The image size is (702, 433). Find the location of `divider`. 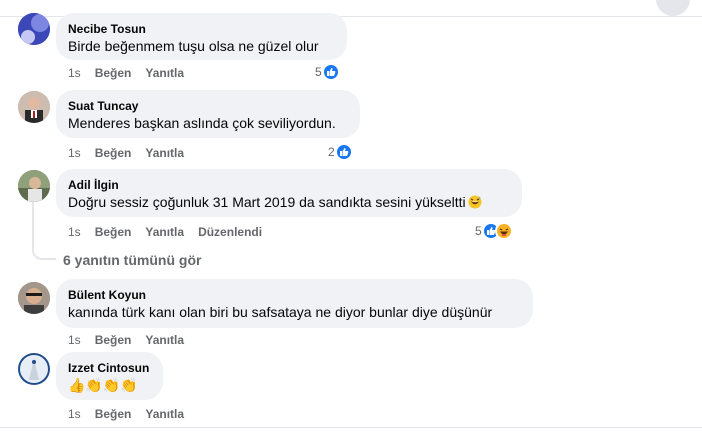

divider is located at coordinates (351, 427).